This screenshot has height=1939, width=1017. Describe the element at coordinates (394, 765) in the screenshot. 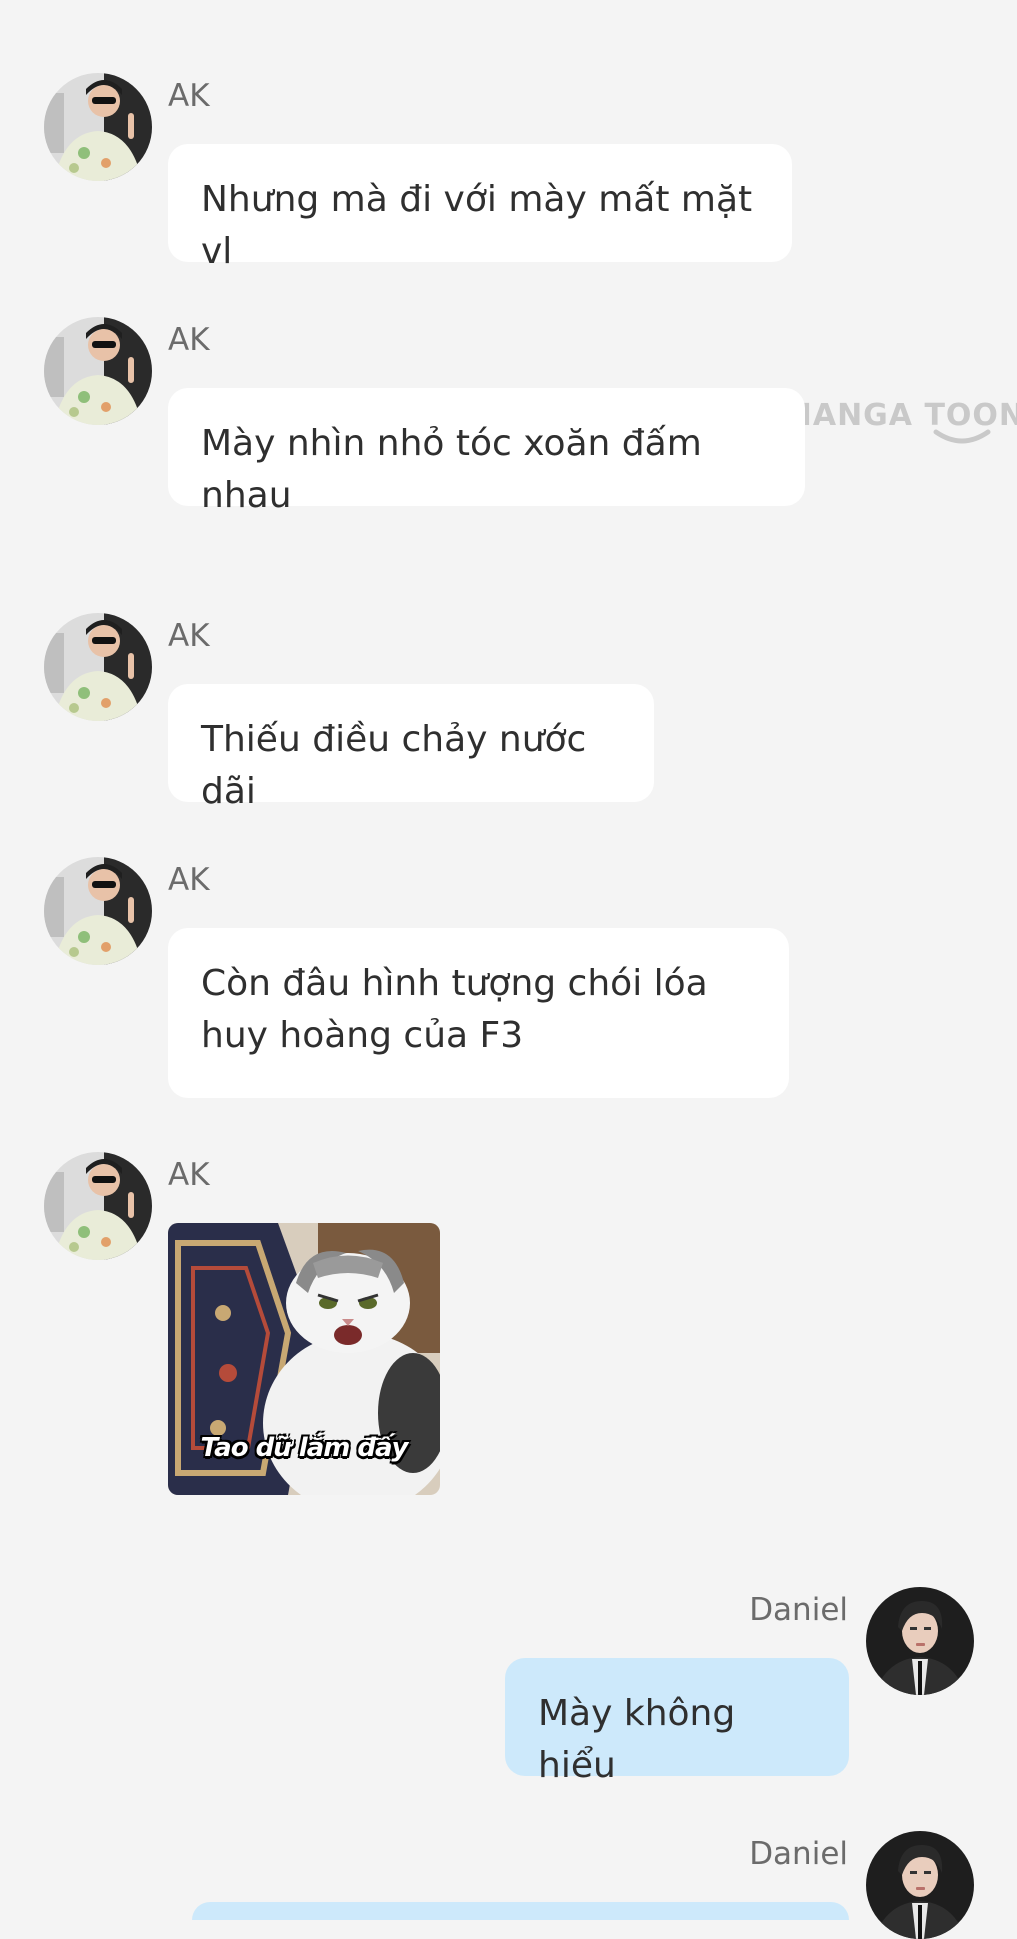

I see `message-text: Thiếu điều chảy nước dãi` at that location.